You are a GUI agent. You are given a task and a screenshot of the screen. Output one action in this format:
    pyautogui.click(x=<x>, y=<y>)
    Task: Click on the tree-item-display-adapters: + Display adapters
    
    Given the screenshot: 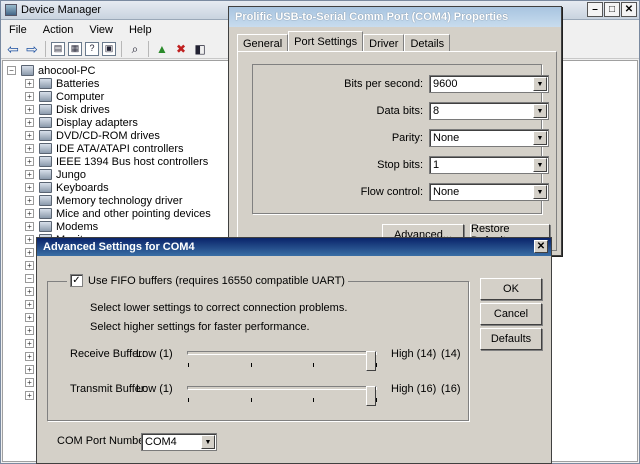 What is the action you would take?
    pyautogui.click(x=81, y=122)
    